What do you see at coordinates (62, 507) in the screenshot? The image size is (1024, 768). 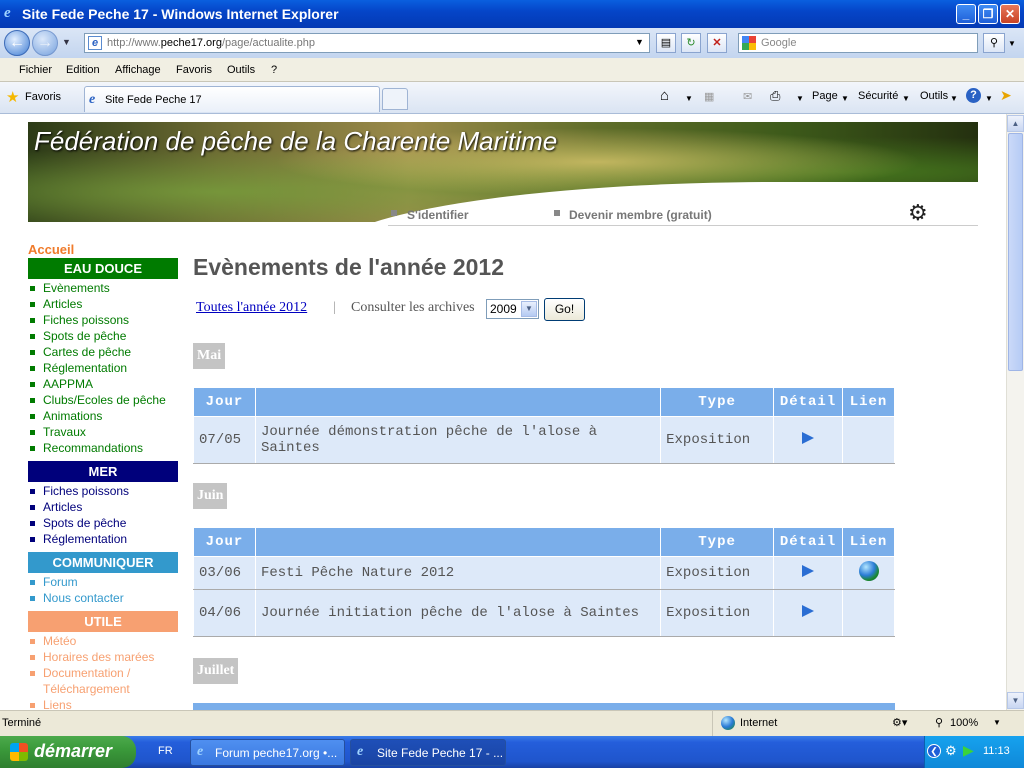 I see `sidebar-item-mer-articles: Articles` at bounding box center [62, 507].